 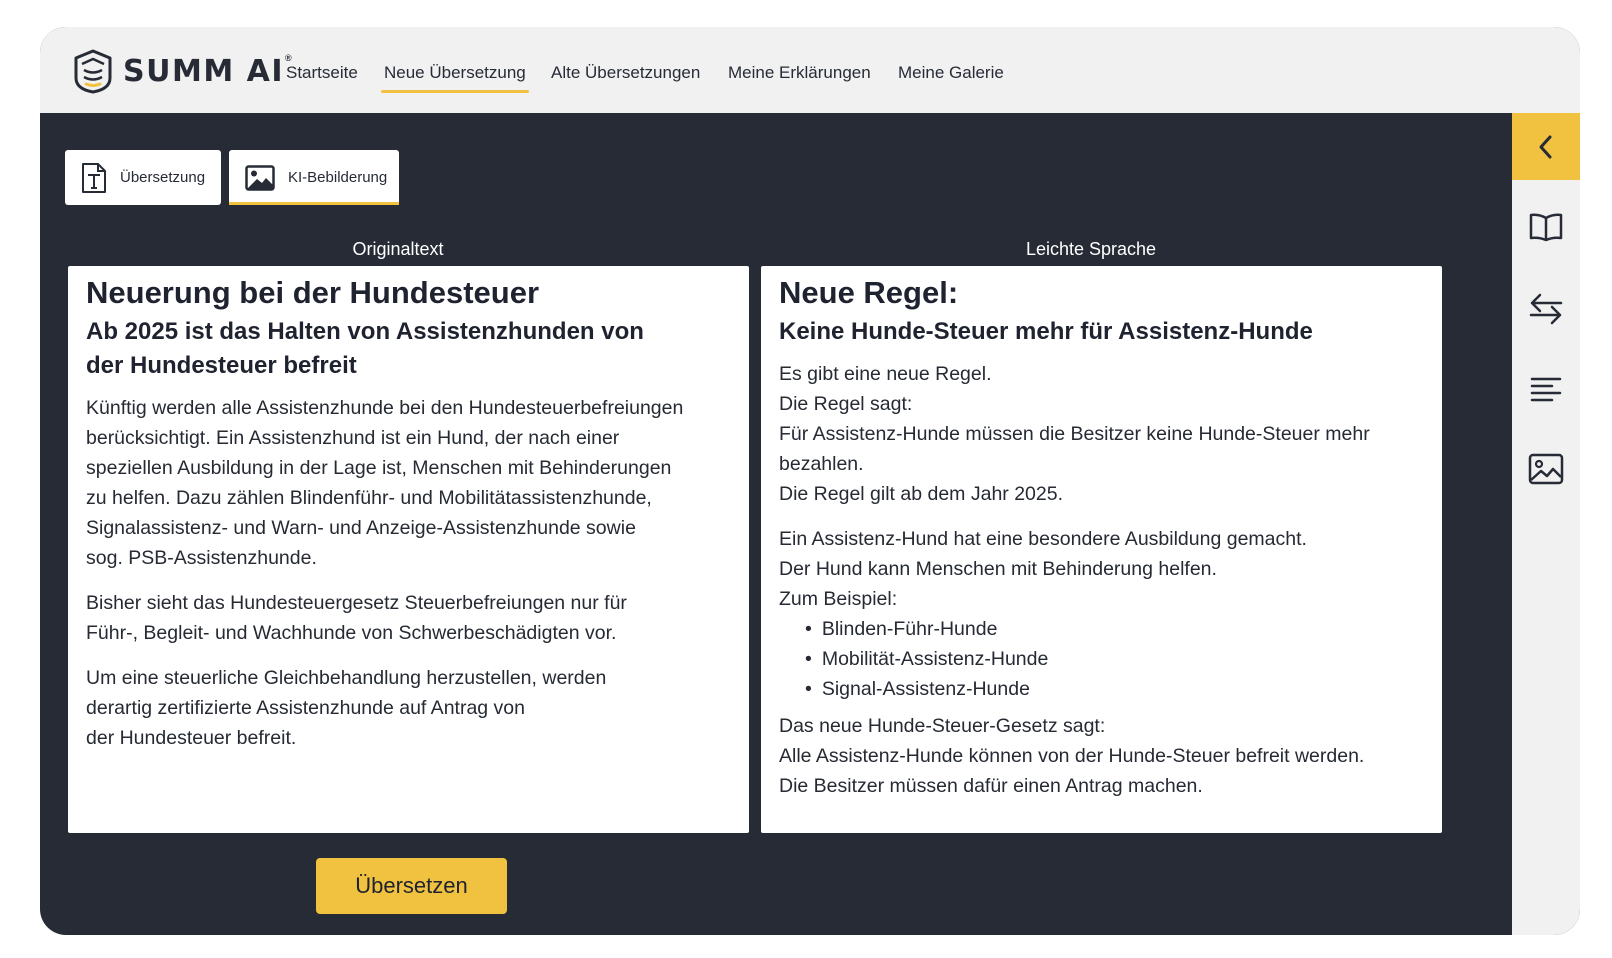 I want to click on sidebar-image-button, so click(x=1546, y=469).